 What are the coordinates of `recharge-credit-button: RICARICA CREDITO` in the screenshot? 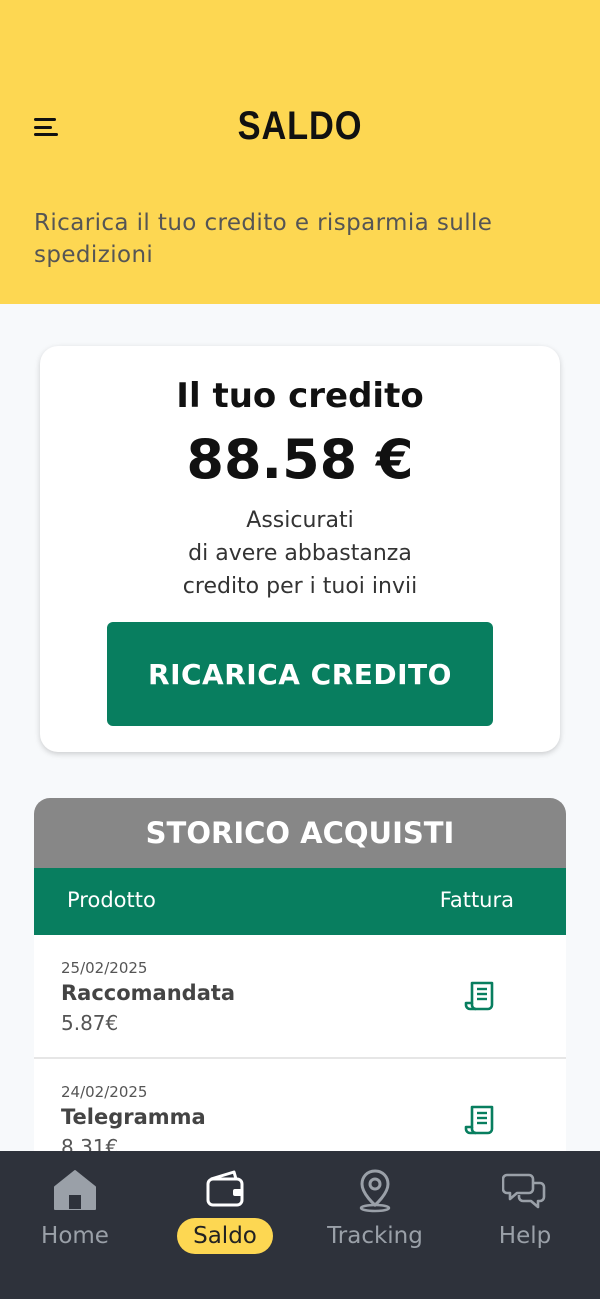 It's located at (300, 674).